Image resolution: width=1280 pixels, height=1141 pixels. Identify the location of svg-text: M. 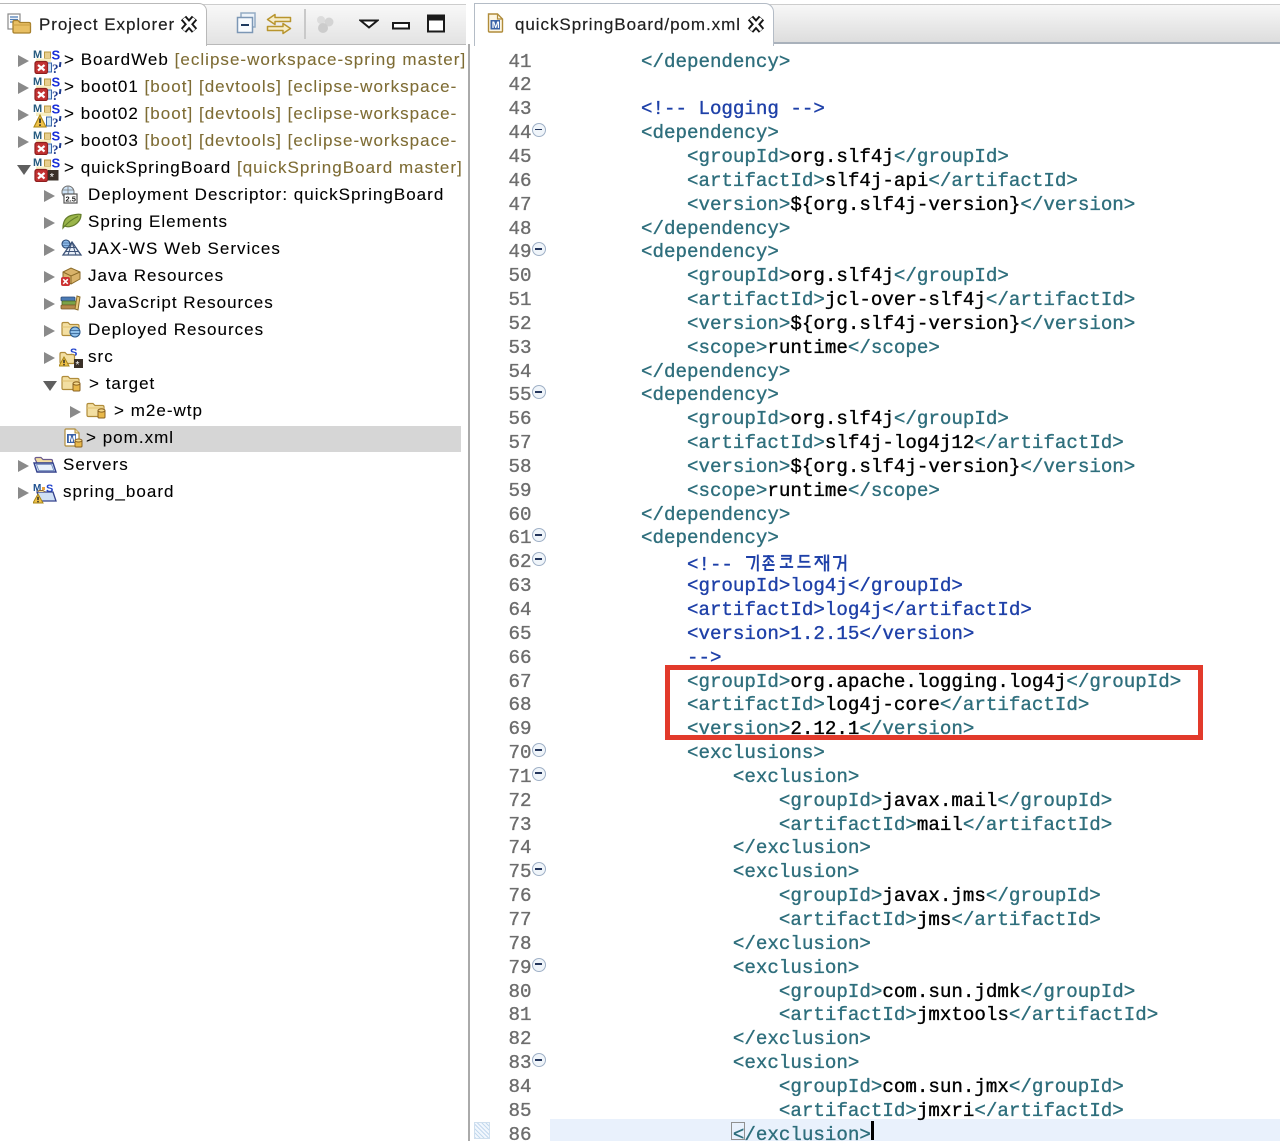
(496, 25).